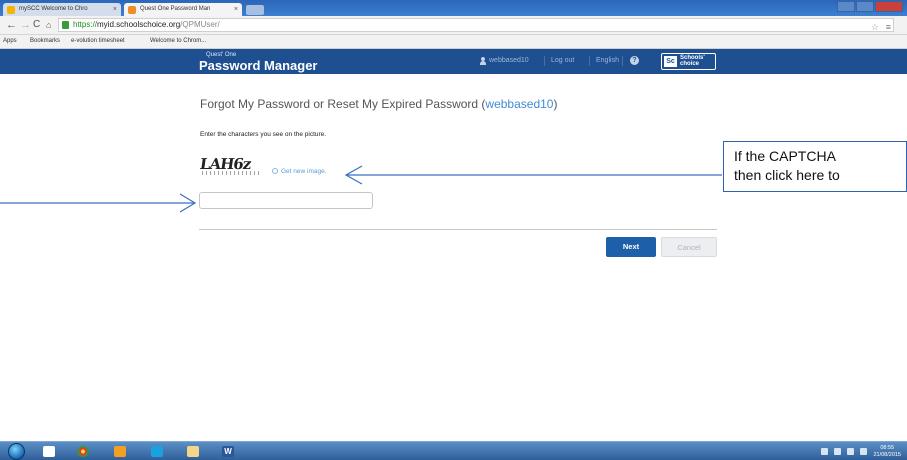  I want to click on clock-time: 08:55, so click(887, 447).